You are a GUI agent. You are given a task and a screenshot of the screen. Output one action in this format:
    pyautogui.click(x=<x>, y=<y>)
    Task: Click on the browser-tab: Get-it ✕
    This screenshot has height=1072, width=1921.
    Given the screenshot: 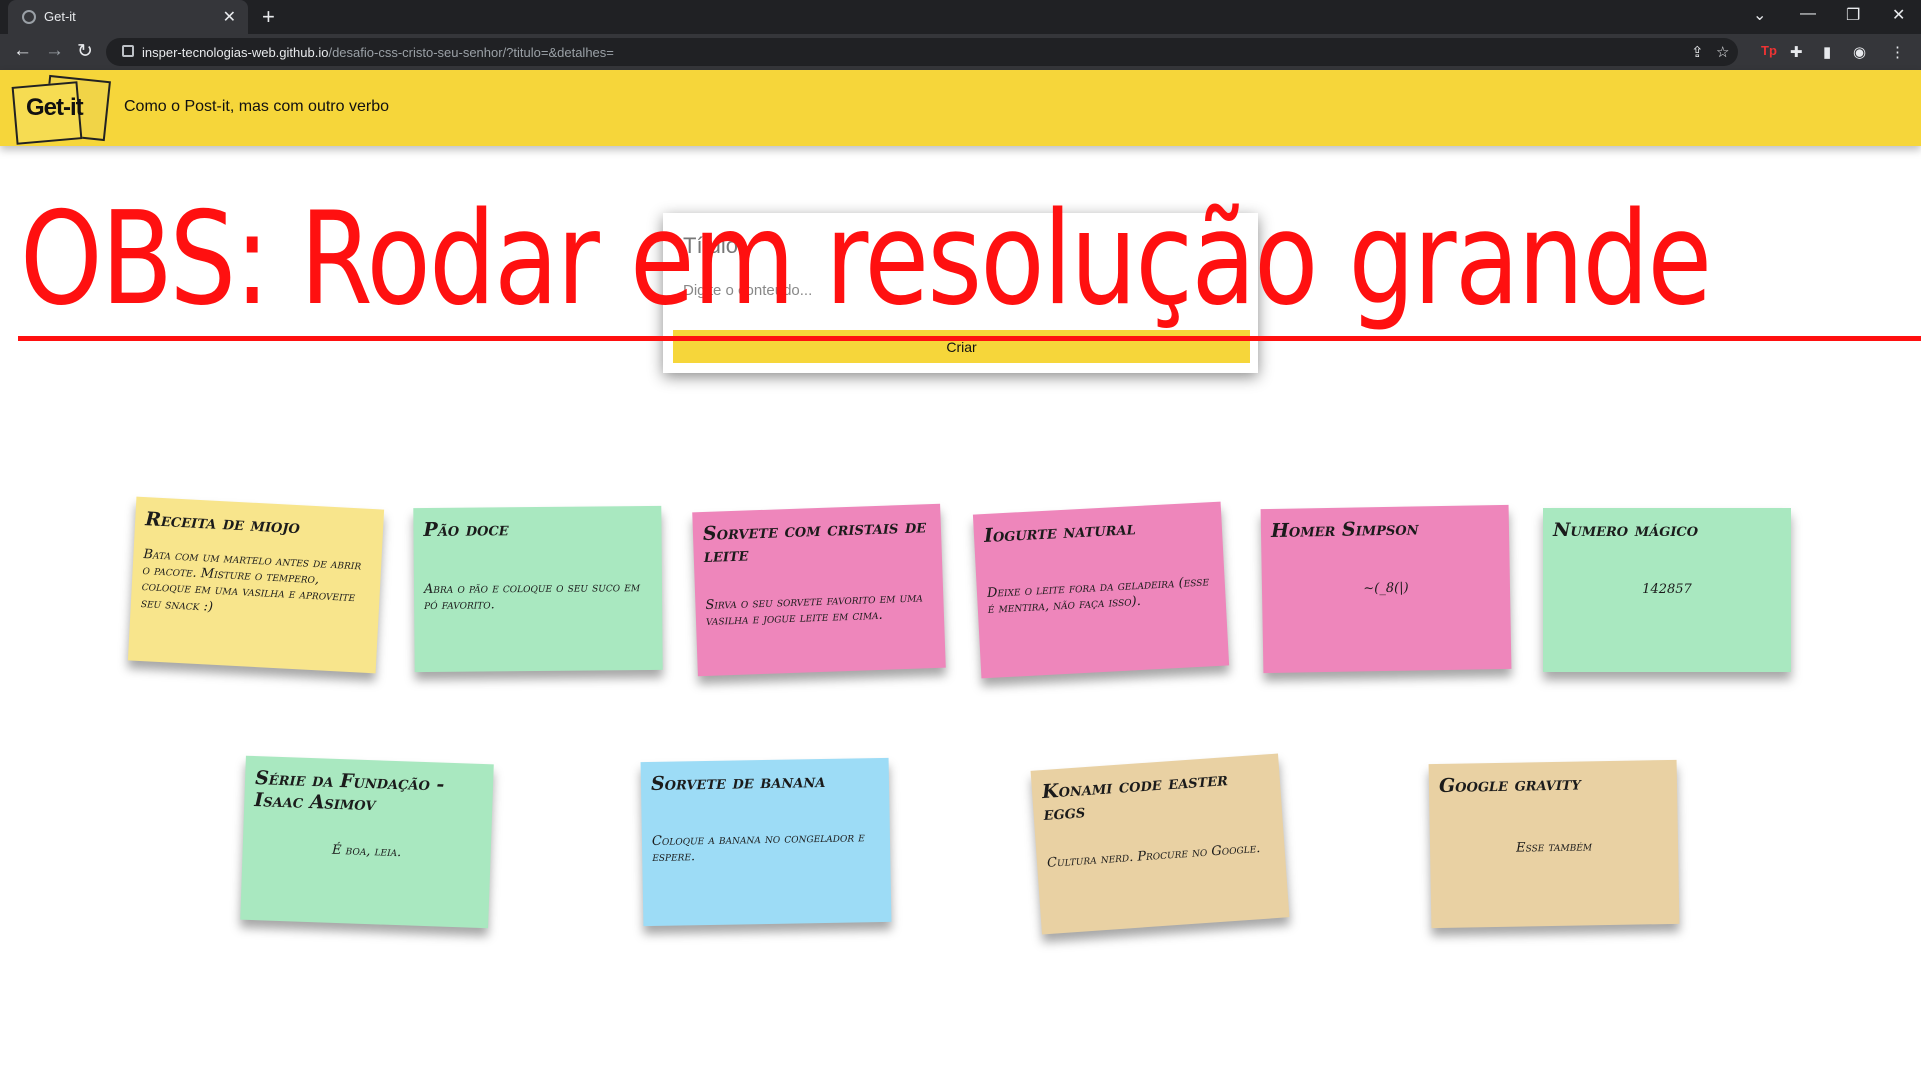 What is the action you would take?
    pyautogui.click(x=128, y=17)
    